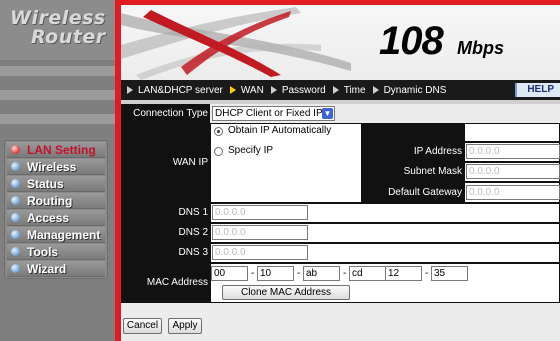 This screenshot has height=341, width=560. Describe the element at coordinates (513, 171) in the screenshot. I see `subnet-mask-input: 0.0.0.0` at that location.